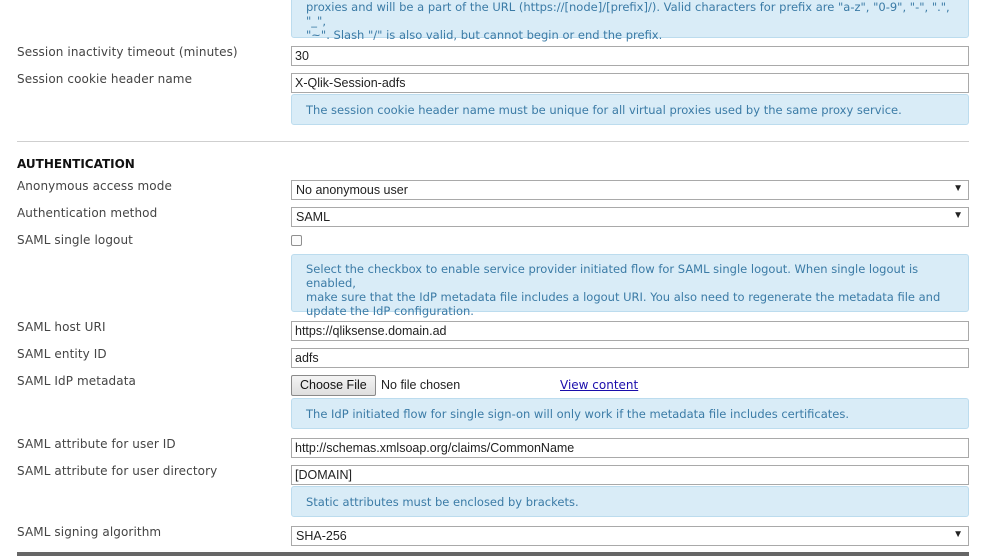 The height and width of the screenshot is (556, 981). What do you see at coordinates (630, 536) in the screenshot?
I see `signing-algorithm-select: SHA-256 ▼` at bounding box center [630, 536].